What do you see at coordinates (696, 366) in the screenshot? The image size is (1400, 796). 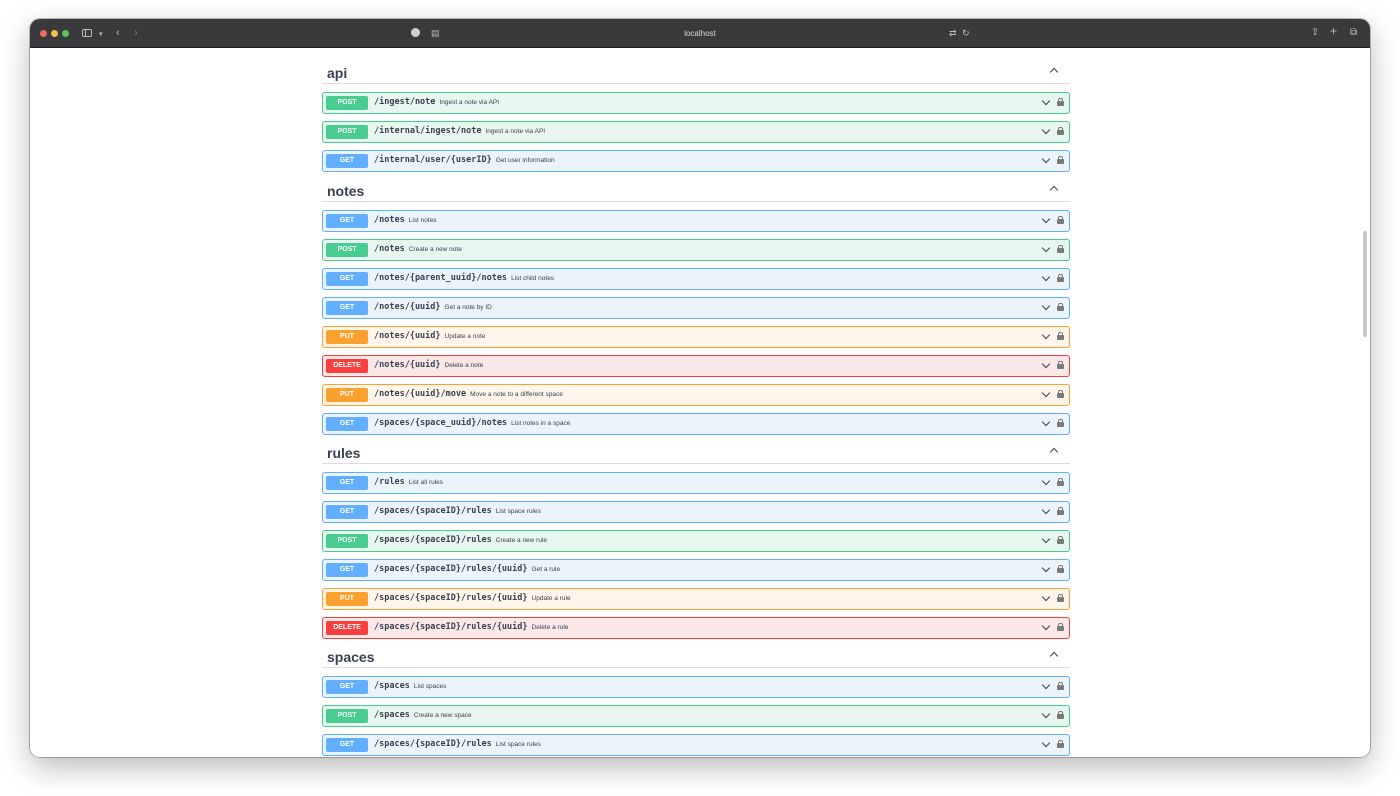 I see `operation-row: DELETE/notes/{uuid} Delete a note` at bounding box center [696, 366].